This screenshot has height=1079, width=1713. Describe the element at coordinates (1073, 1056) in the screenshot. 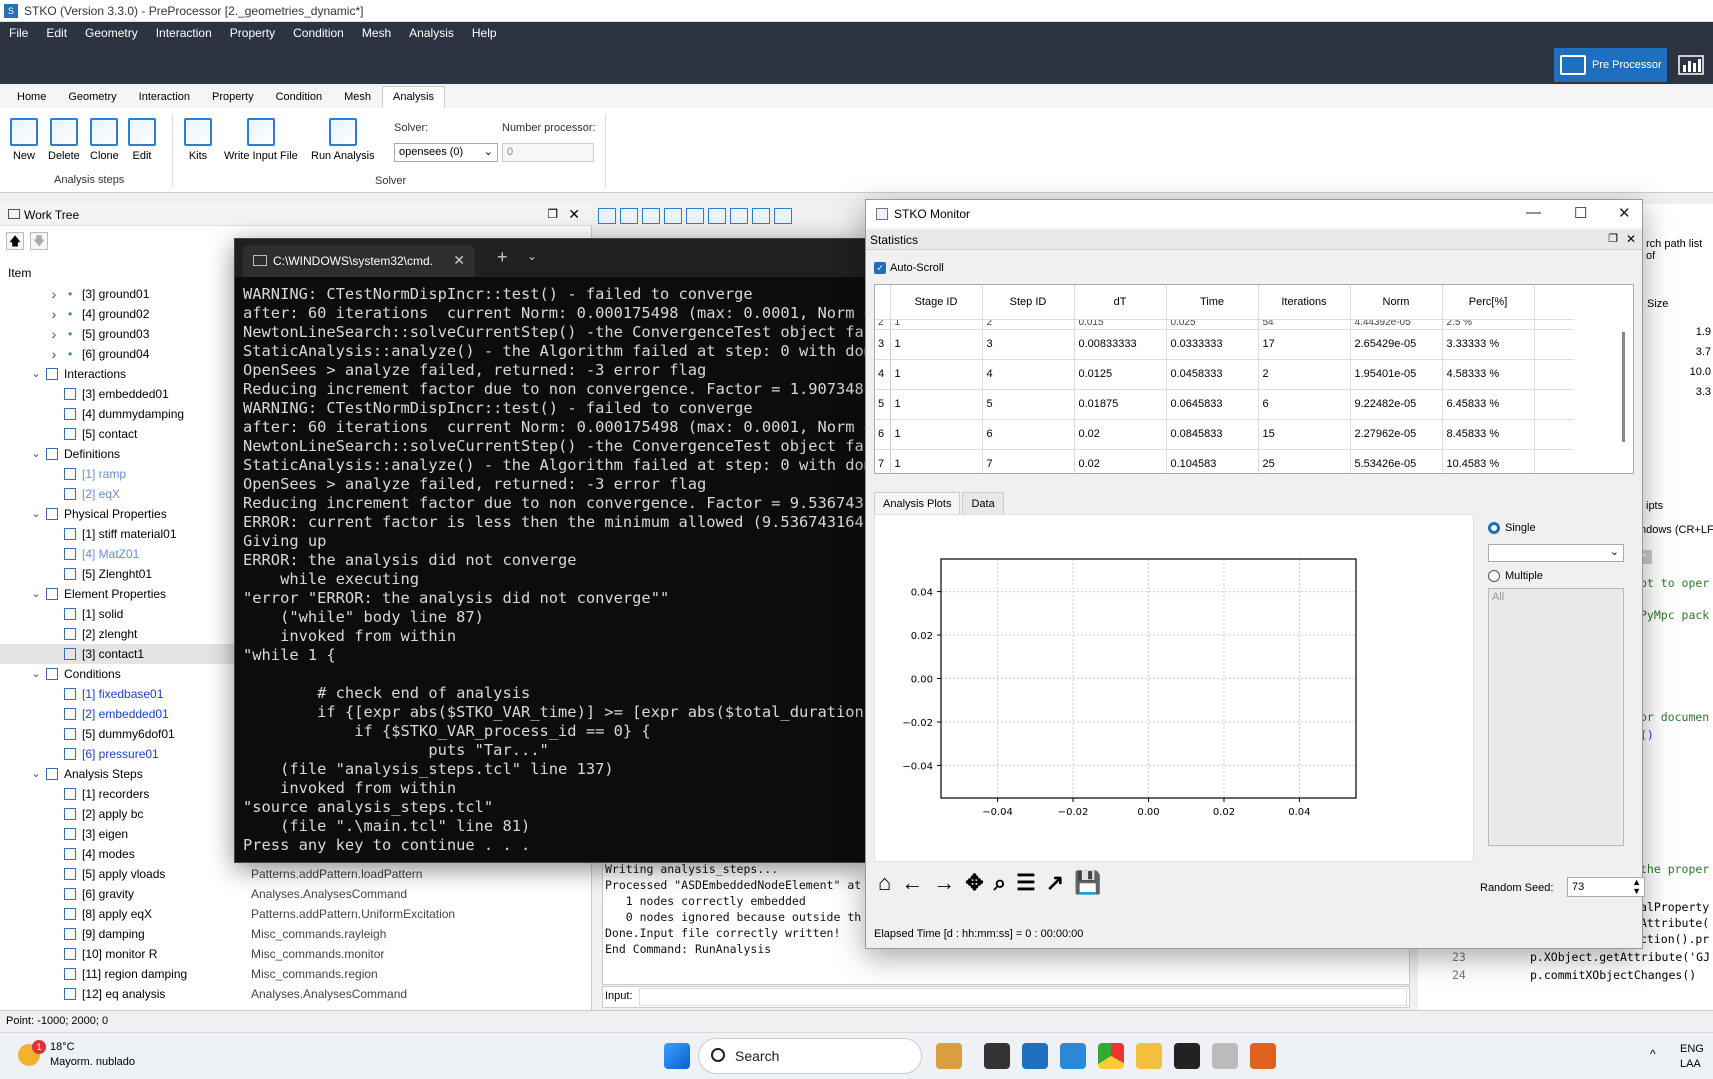

I see `vscode-icon` at that location.